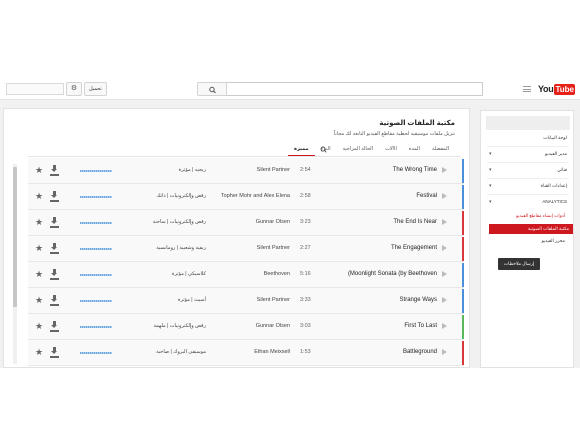 This screenshot has width=580, height=447. I want to click on track-name: (Moonlight Sonata (by Beethoven, so click(392, 274).